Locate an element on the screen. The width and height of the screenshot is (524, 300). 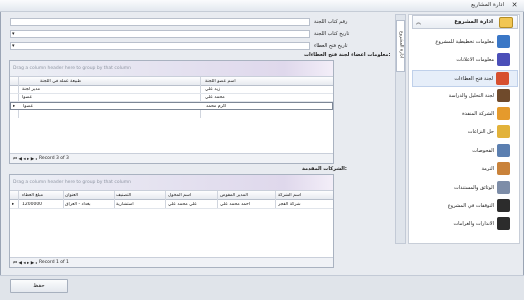
nav-item: معلومات الاعلانات is located at coordinates (465, 60).